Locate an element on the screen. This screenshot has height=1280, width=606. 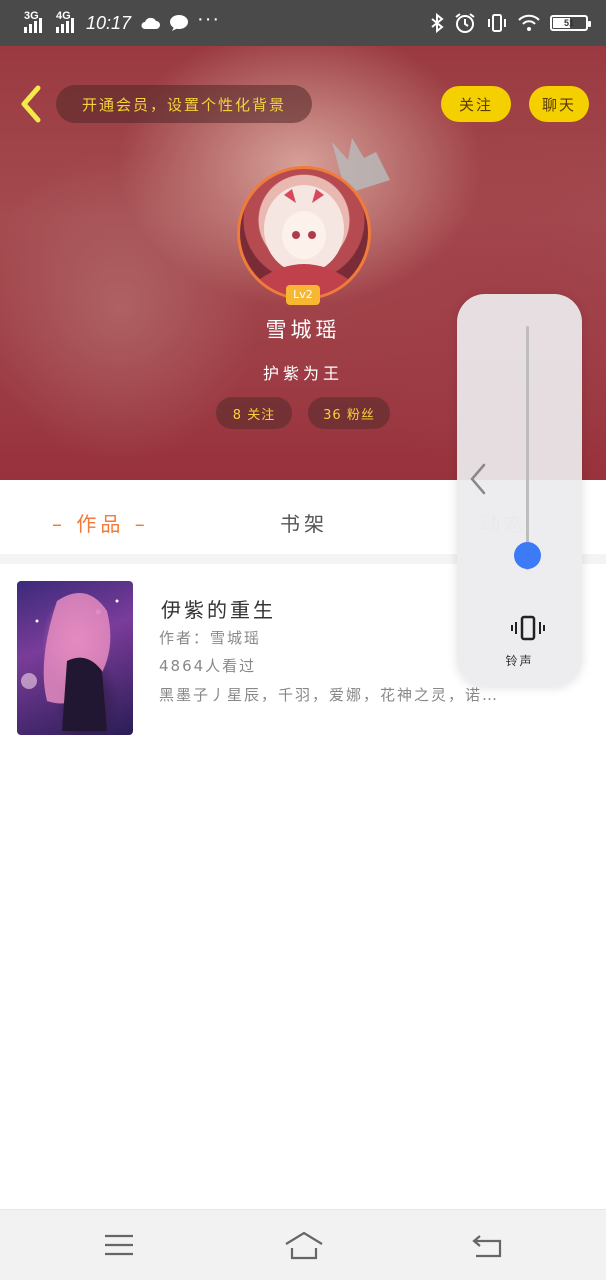
book-views: 4864人看过 is located at coordinates (208, 666).